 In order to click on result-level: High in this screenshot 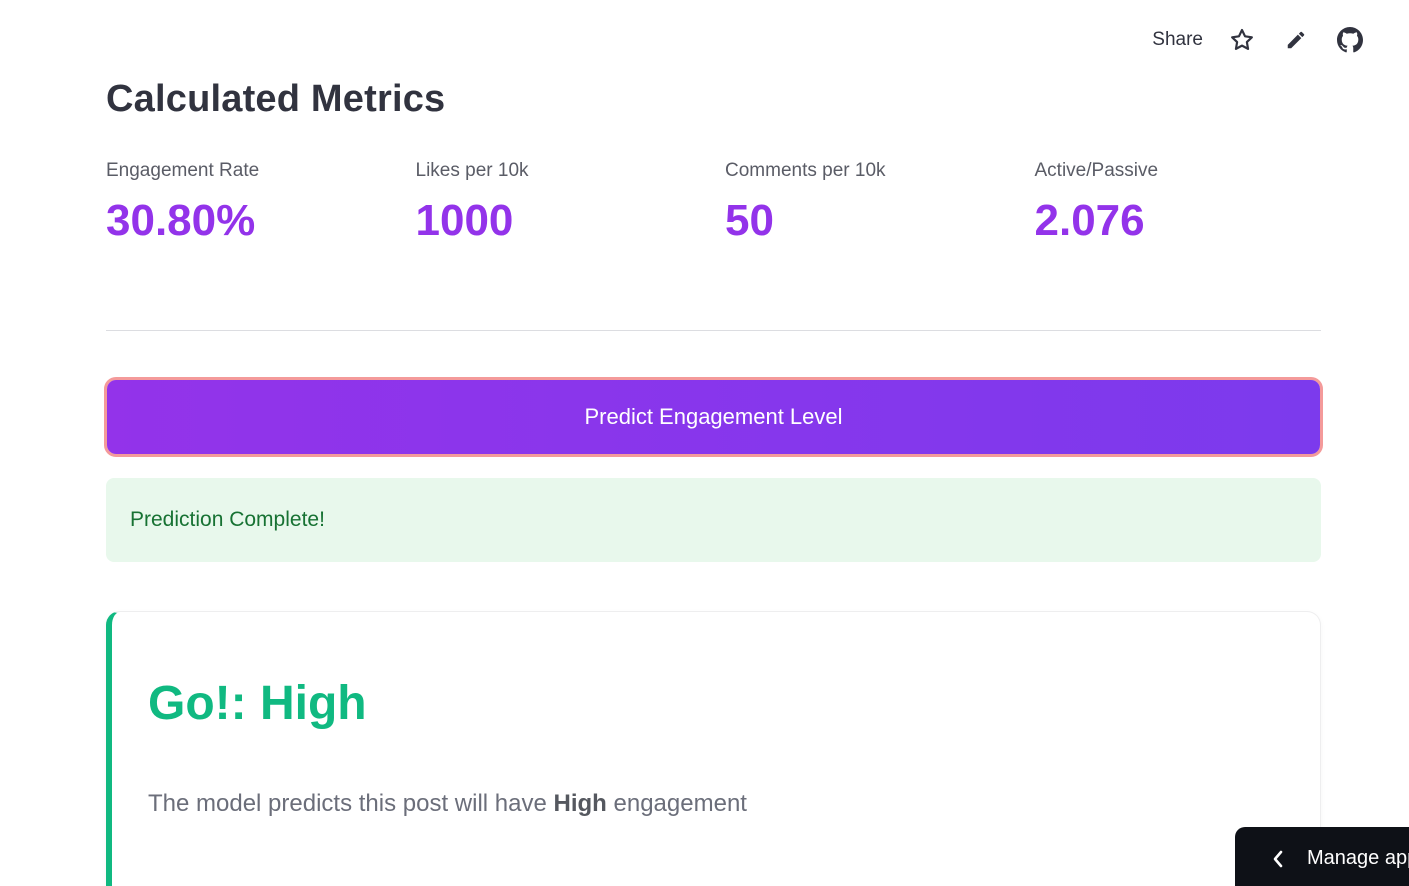, I will do `click(580, 803)`.